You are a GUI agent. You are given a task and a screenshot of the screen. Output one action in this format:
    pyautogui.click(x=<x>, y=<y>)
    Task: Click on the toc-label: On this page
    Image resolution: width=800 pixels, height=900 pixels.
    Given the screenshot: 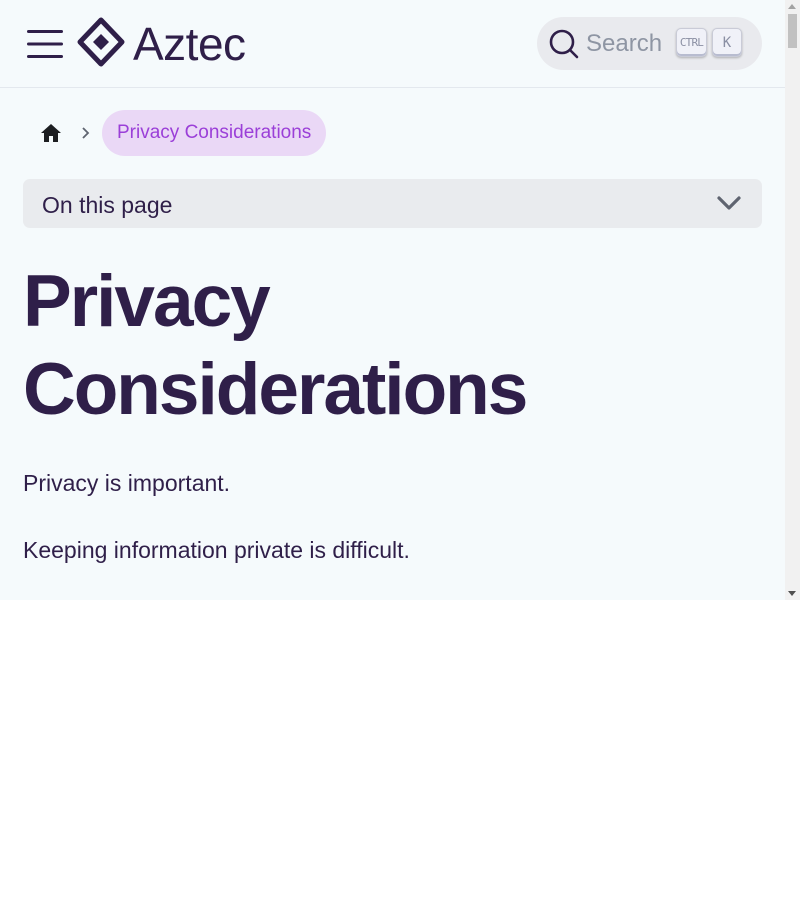 What is the action you would take?
    pyautogui.click(x=107, y=205)
    